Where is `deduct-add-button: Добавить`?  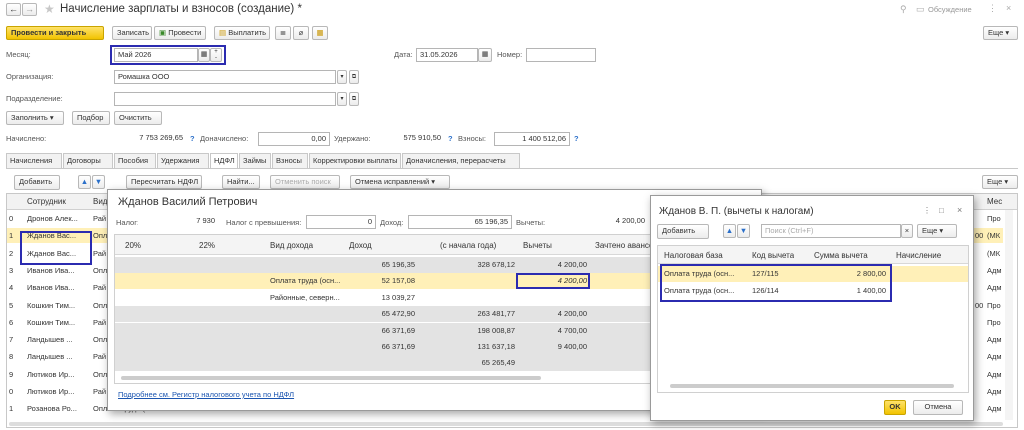
deduct-add-button: Добавить is located at coordinates (683, 231).